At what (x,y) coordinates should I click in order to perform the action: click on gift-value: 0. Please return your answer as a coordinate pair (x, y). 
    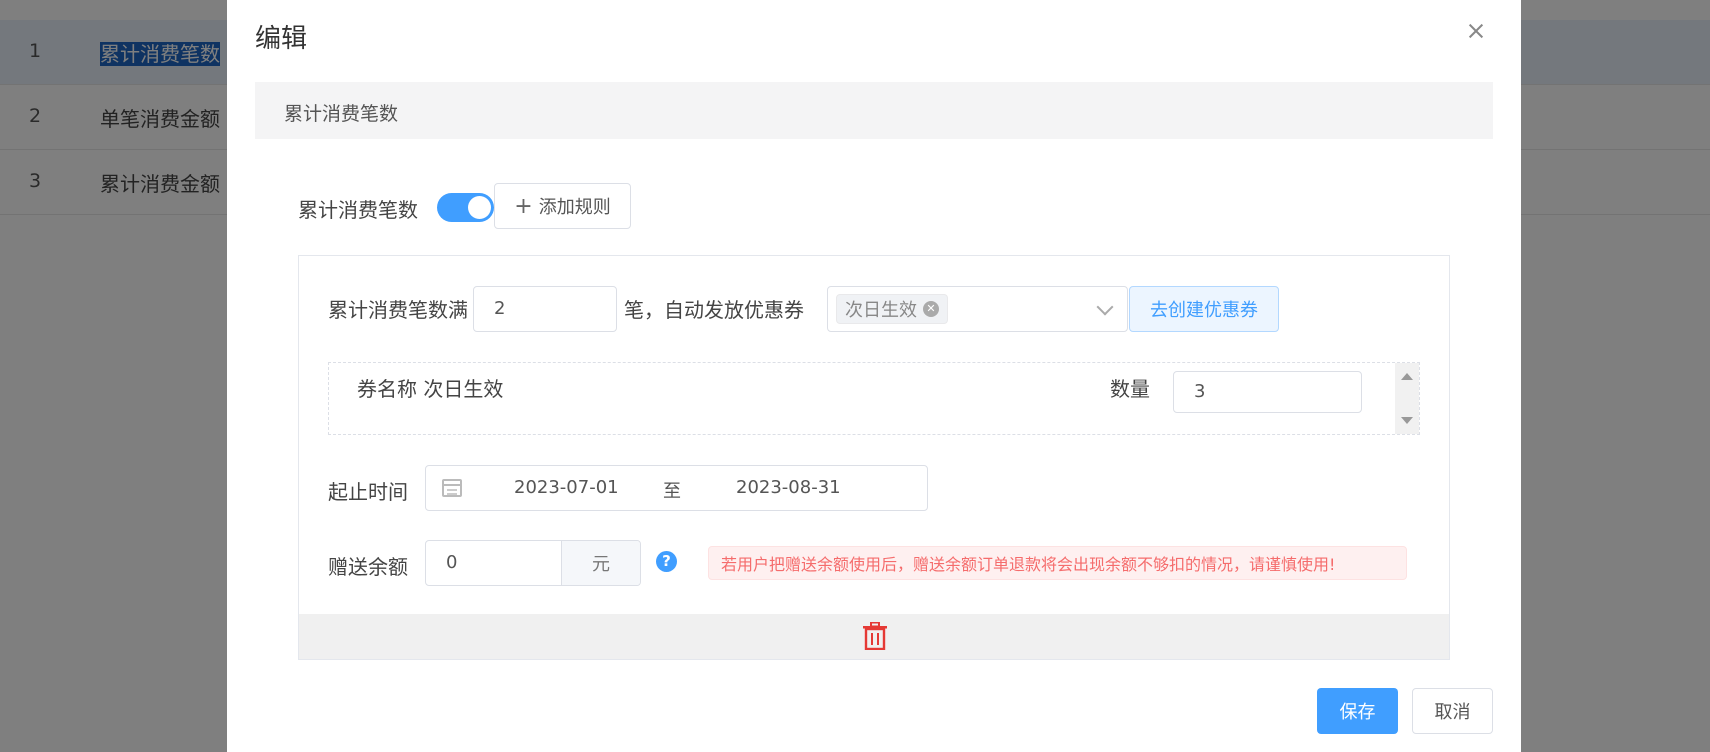
    Looking at the image, I should click on (452, 562).